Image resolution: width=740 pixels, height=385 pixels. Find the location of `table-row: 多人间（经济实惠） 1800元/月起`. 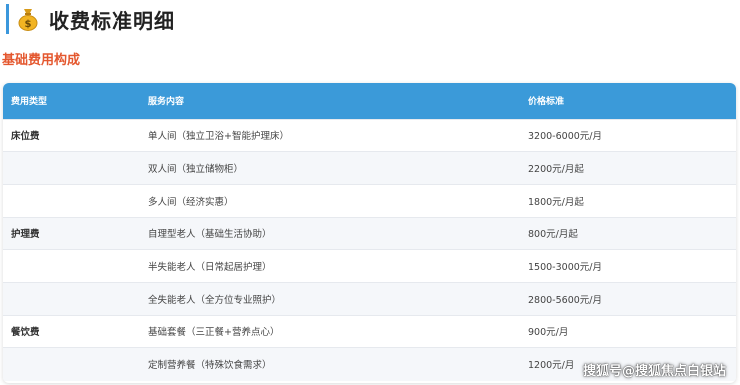

table-row: 多人间（经济实惠） 1800元/月起 is located at coordinates (369, 200).